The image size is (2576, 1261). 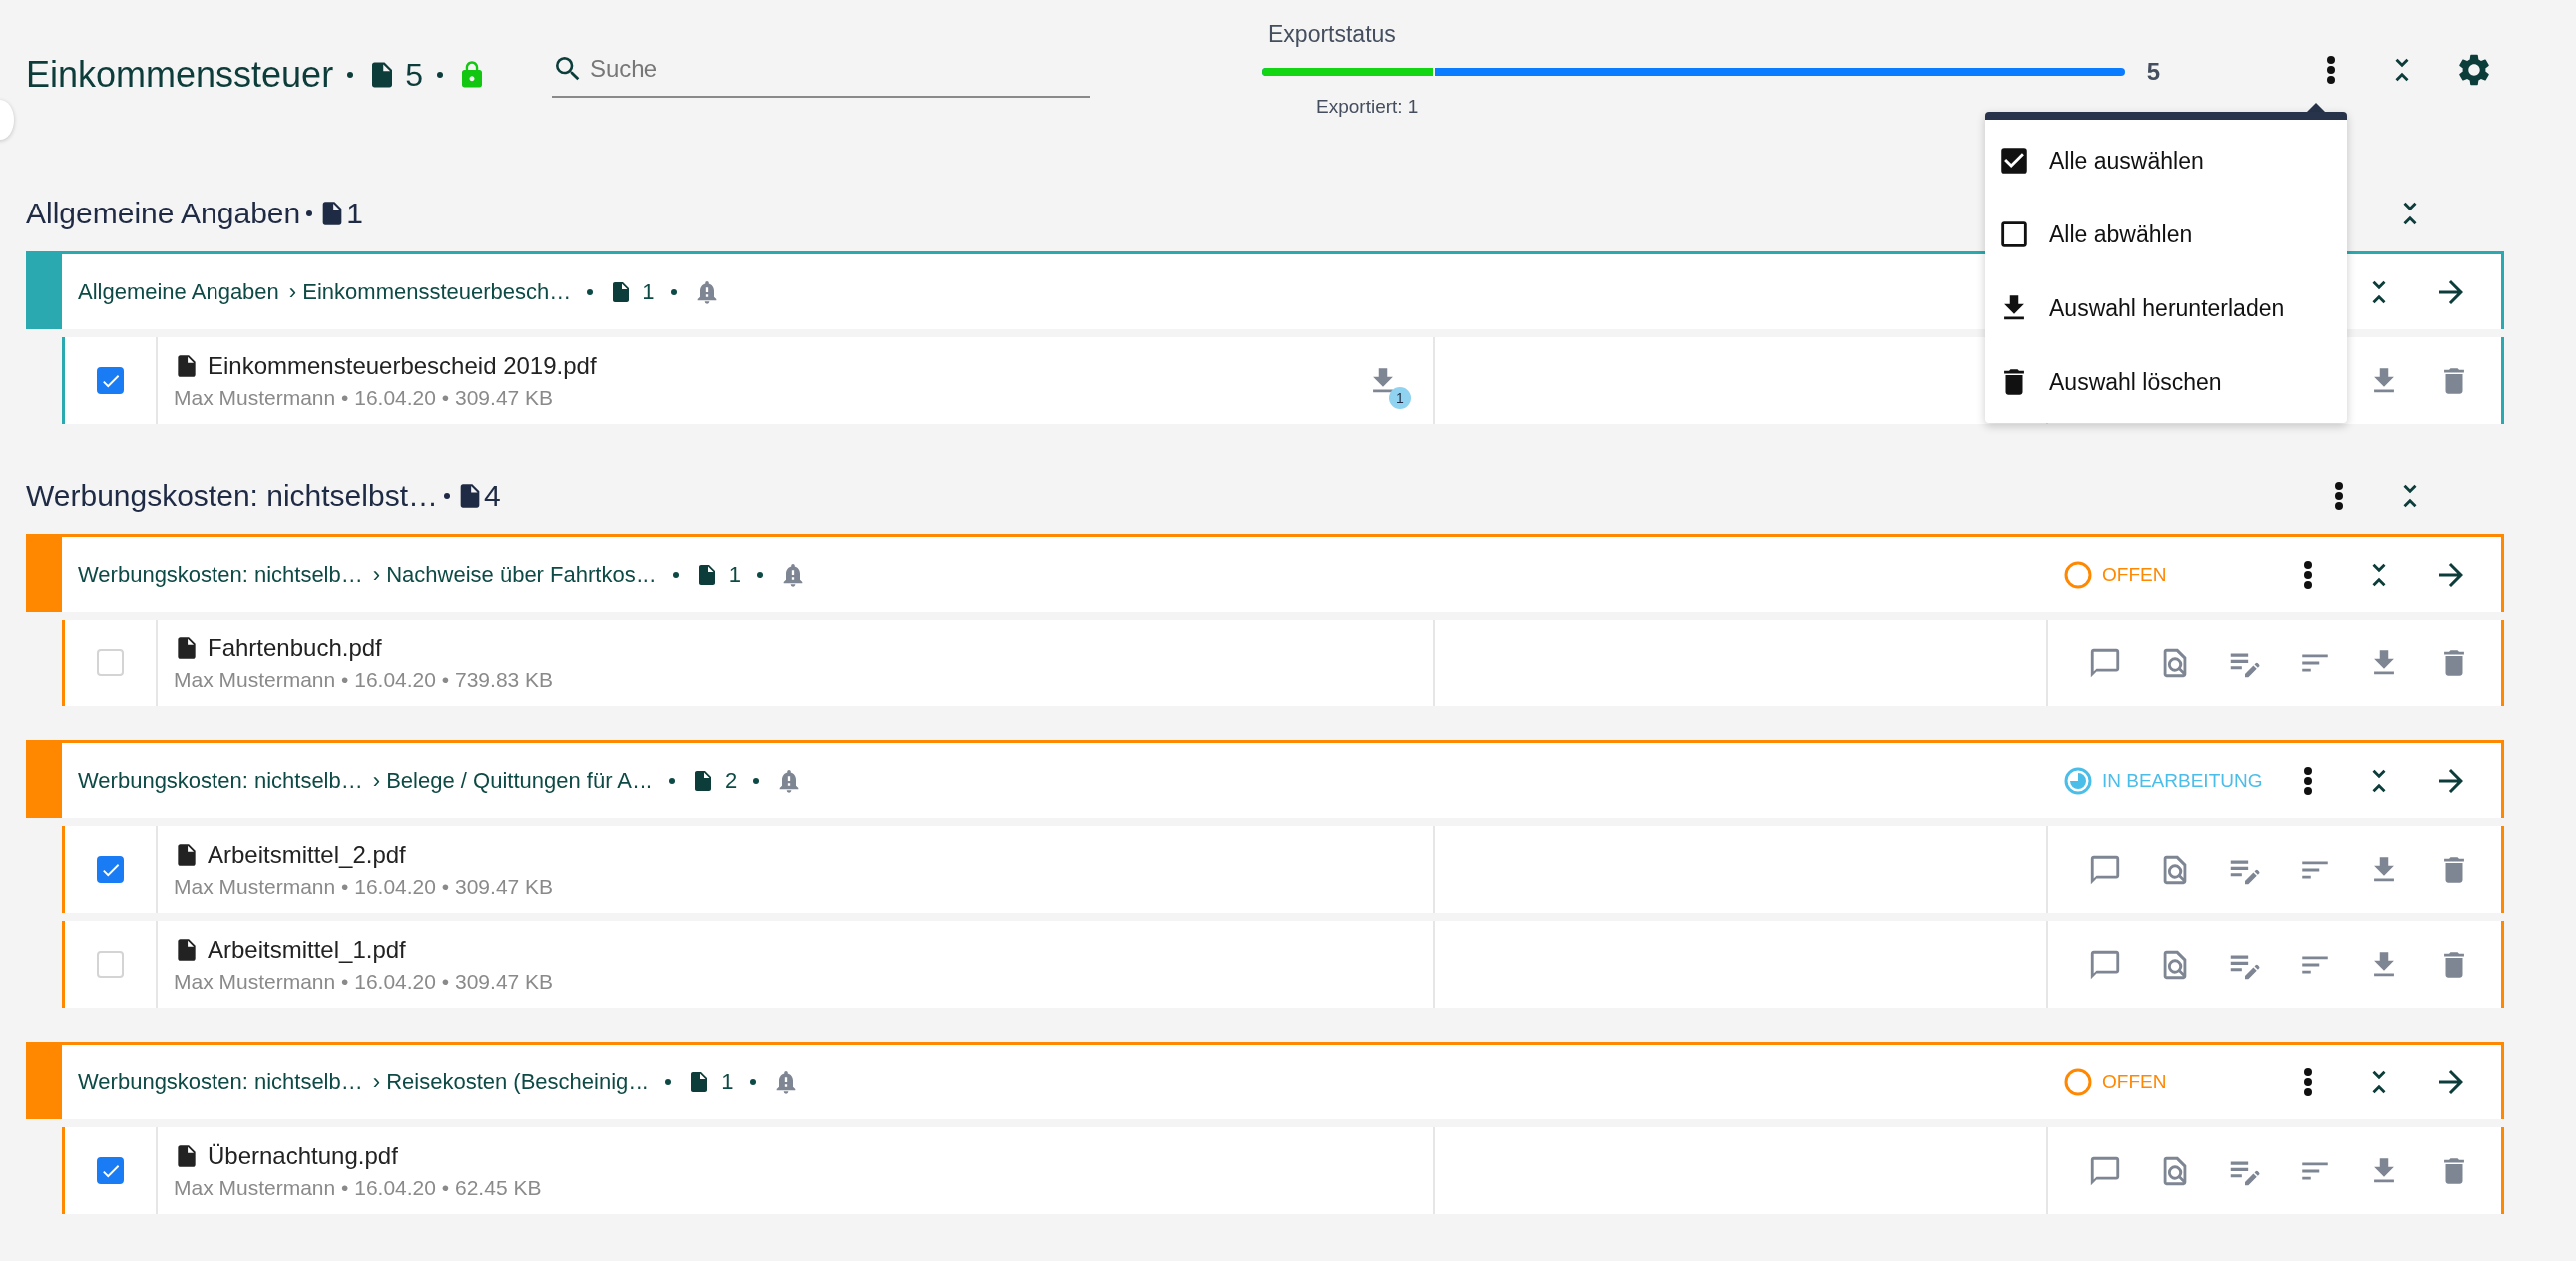 What do you see at coordinates (307, 854) in the screenshot?
I see `file-name: Arbeitsmittel_2.pdf` at bounding box center [307, 854].